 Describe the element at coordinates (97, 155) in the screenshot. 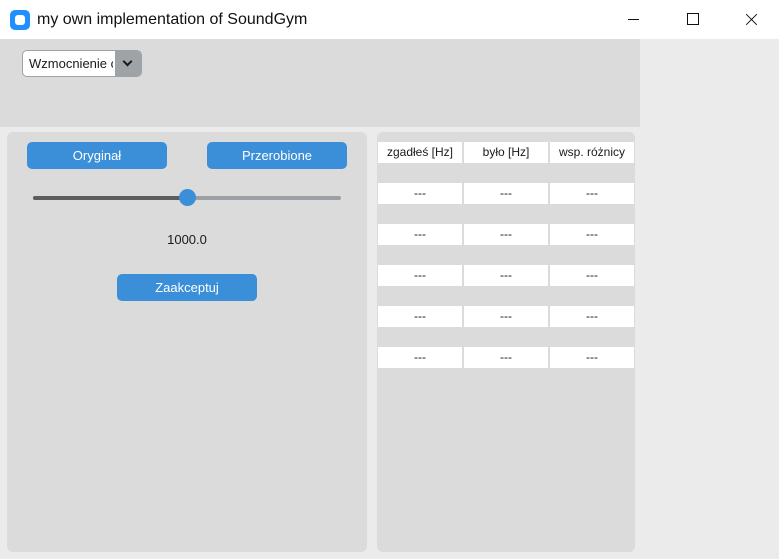

I see `original-button: Oryginał` at that location.